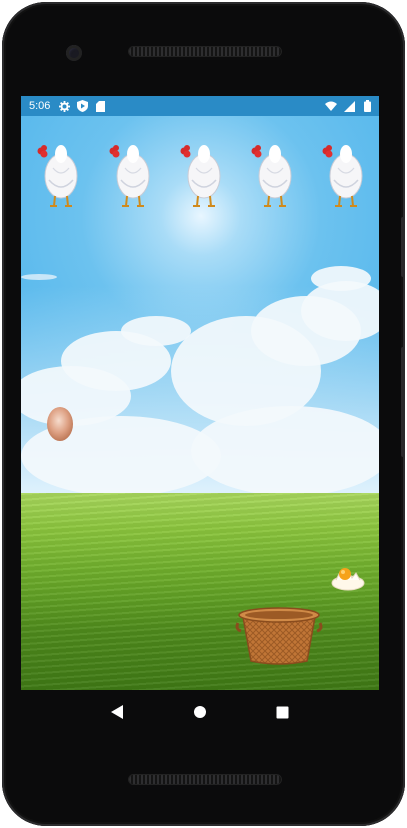  I want to click on settings-icon, so click(64, 106).